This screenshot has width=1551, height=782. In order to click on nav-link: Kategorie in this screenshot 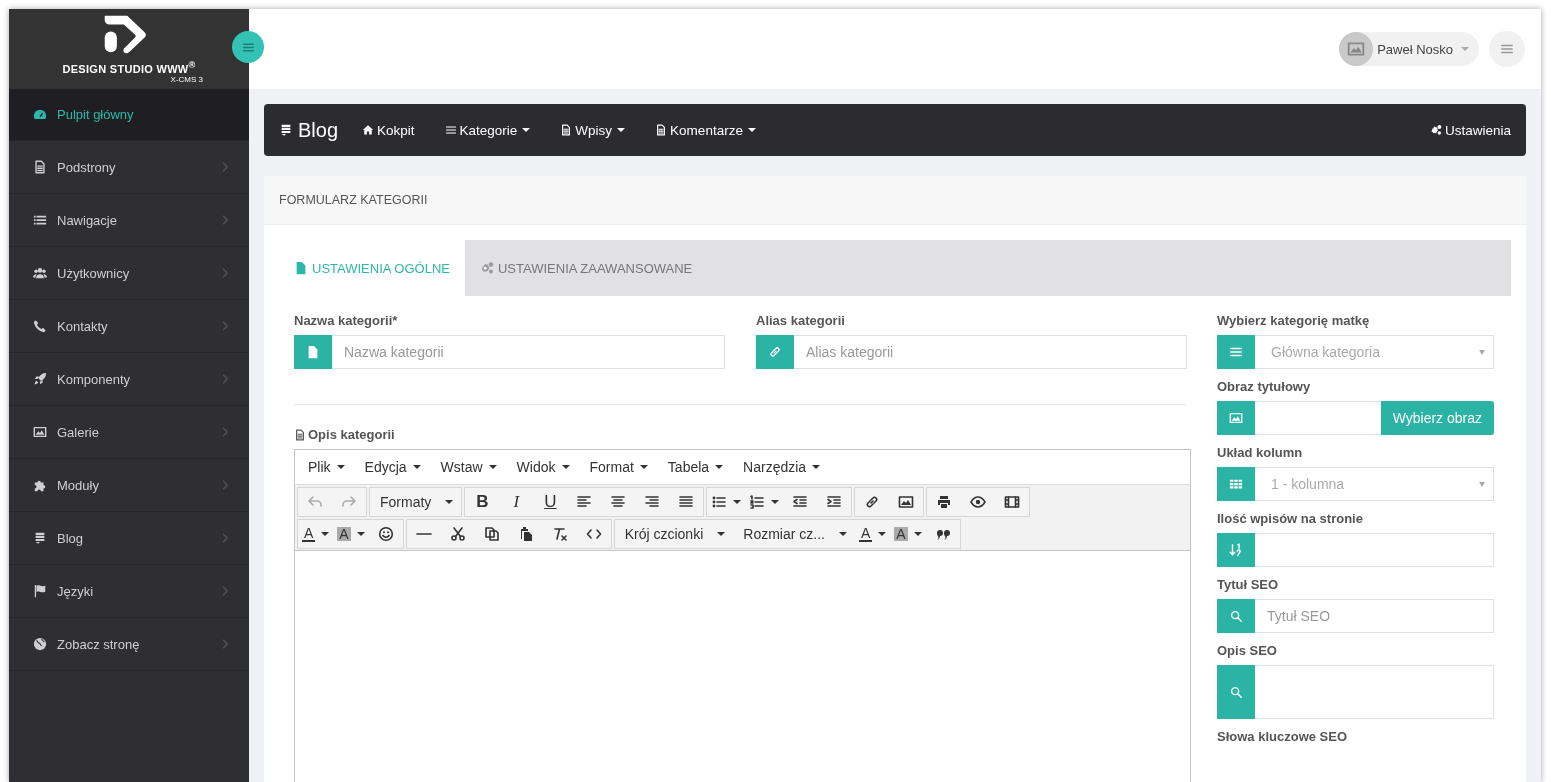, I will do `click(487, 130)`.